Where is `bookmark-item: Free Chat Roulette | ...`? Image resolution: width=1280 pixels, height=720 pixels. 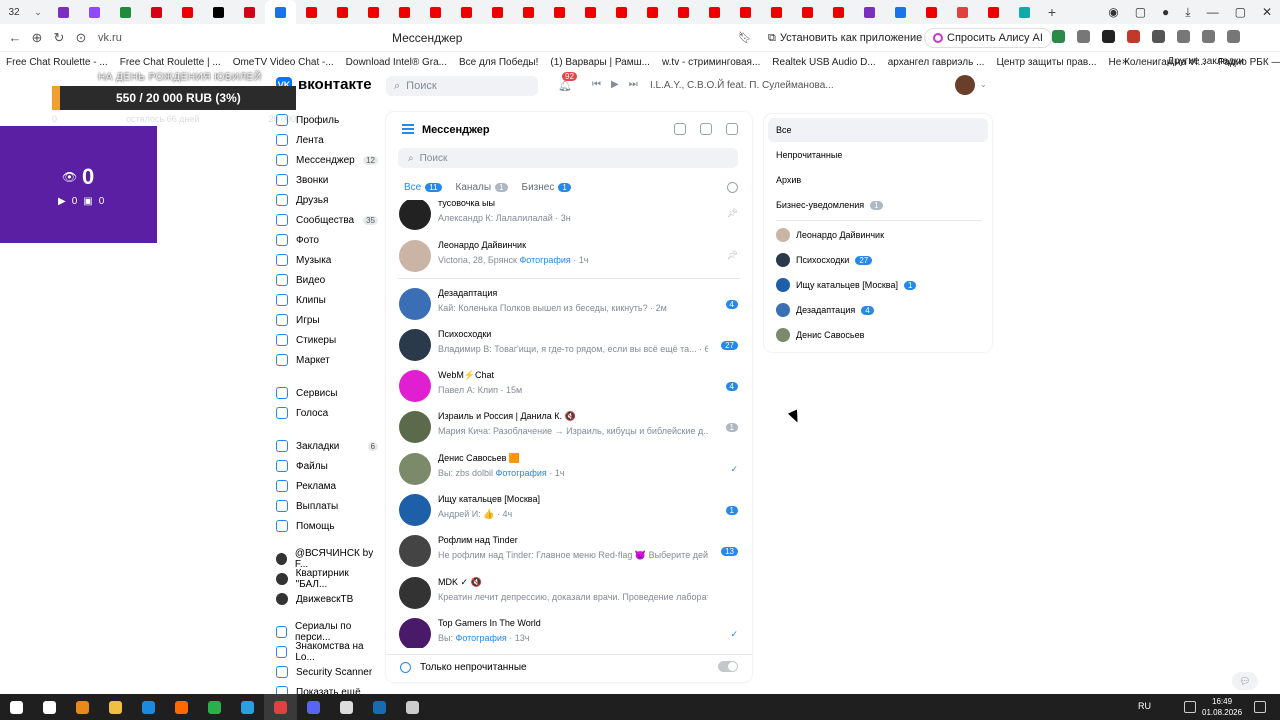
bookmark-item: Free Chat Roulette | ... is located at coordinates (170, 62).